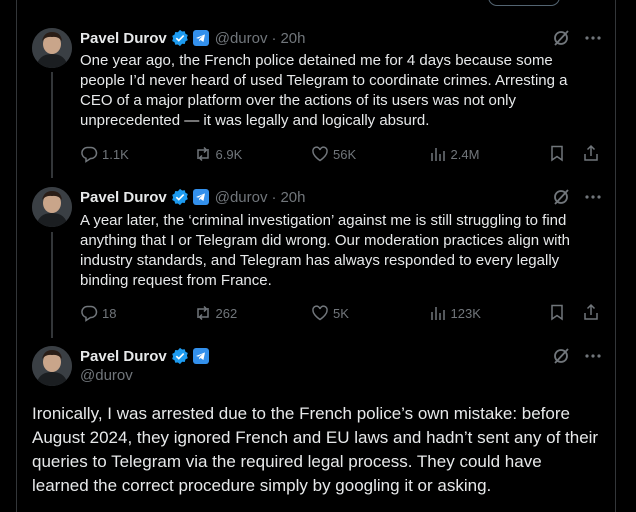 This screenshot has width=636, height=512. I want to click on repost-count: 6.9K, so click(229, 154).